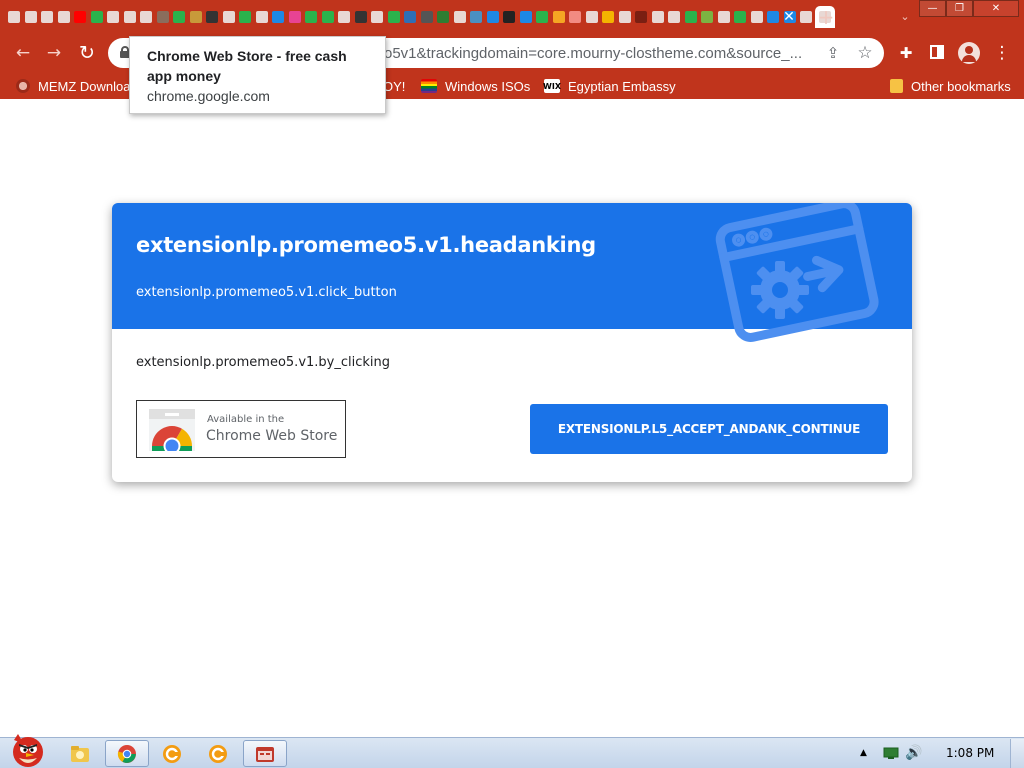 This screenshot has width=1024, height=768. Describe the element at coordinates (709, 429) in the screenshot. I see `continue-button: EXTENSIONLP.L5_ACCEPT_ANDANK_CONTINUE` at that location.